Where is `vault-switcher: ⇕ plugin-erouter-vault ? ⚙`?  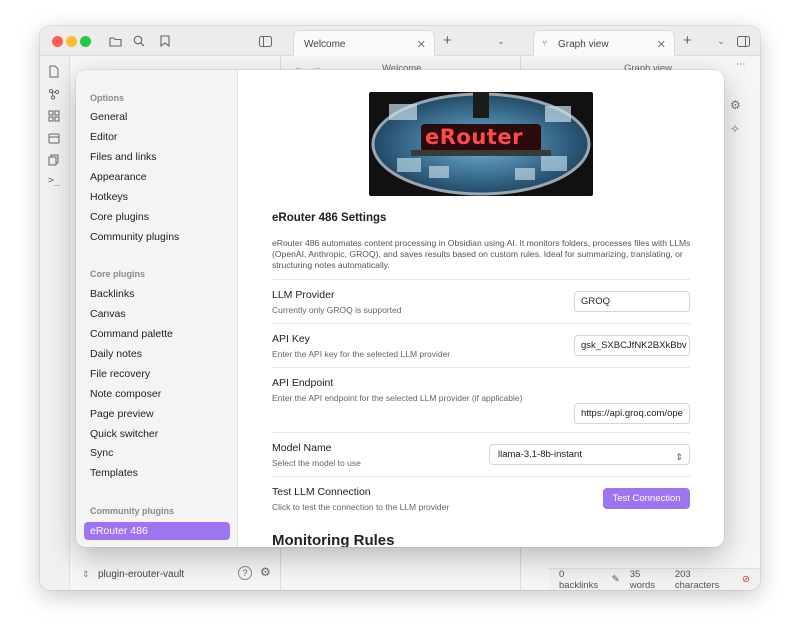
vault-switcher: ⇕ plugin-erouter-vault ? ⚙ is located at coordinates (175, 575).